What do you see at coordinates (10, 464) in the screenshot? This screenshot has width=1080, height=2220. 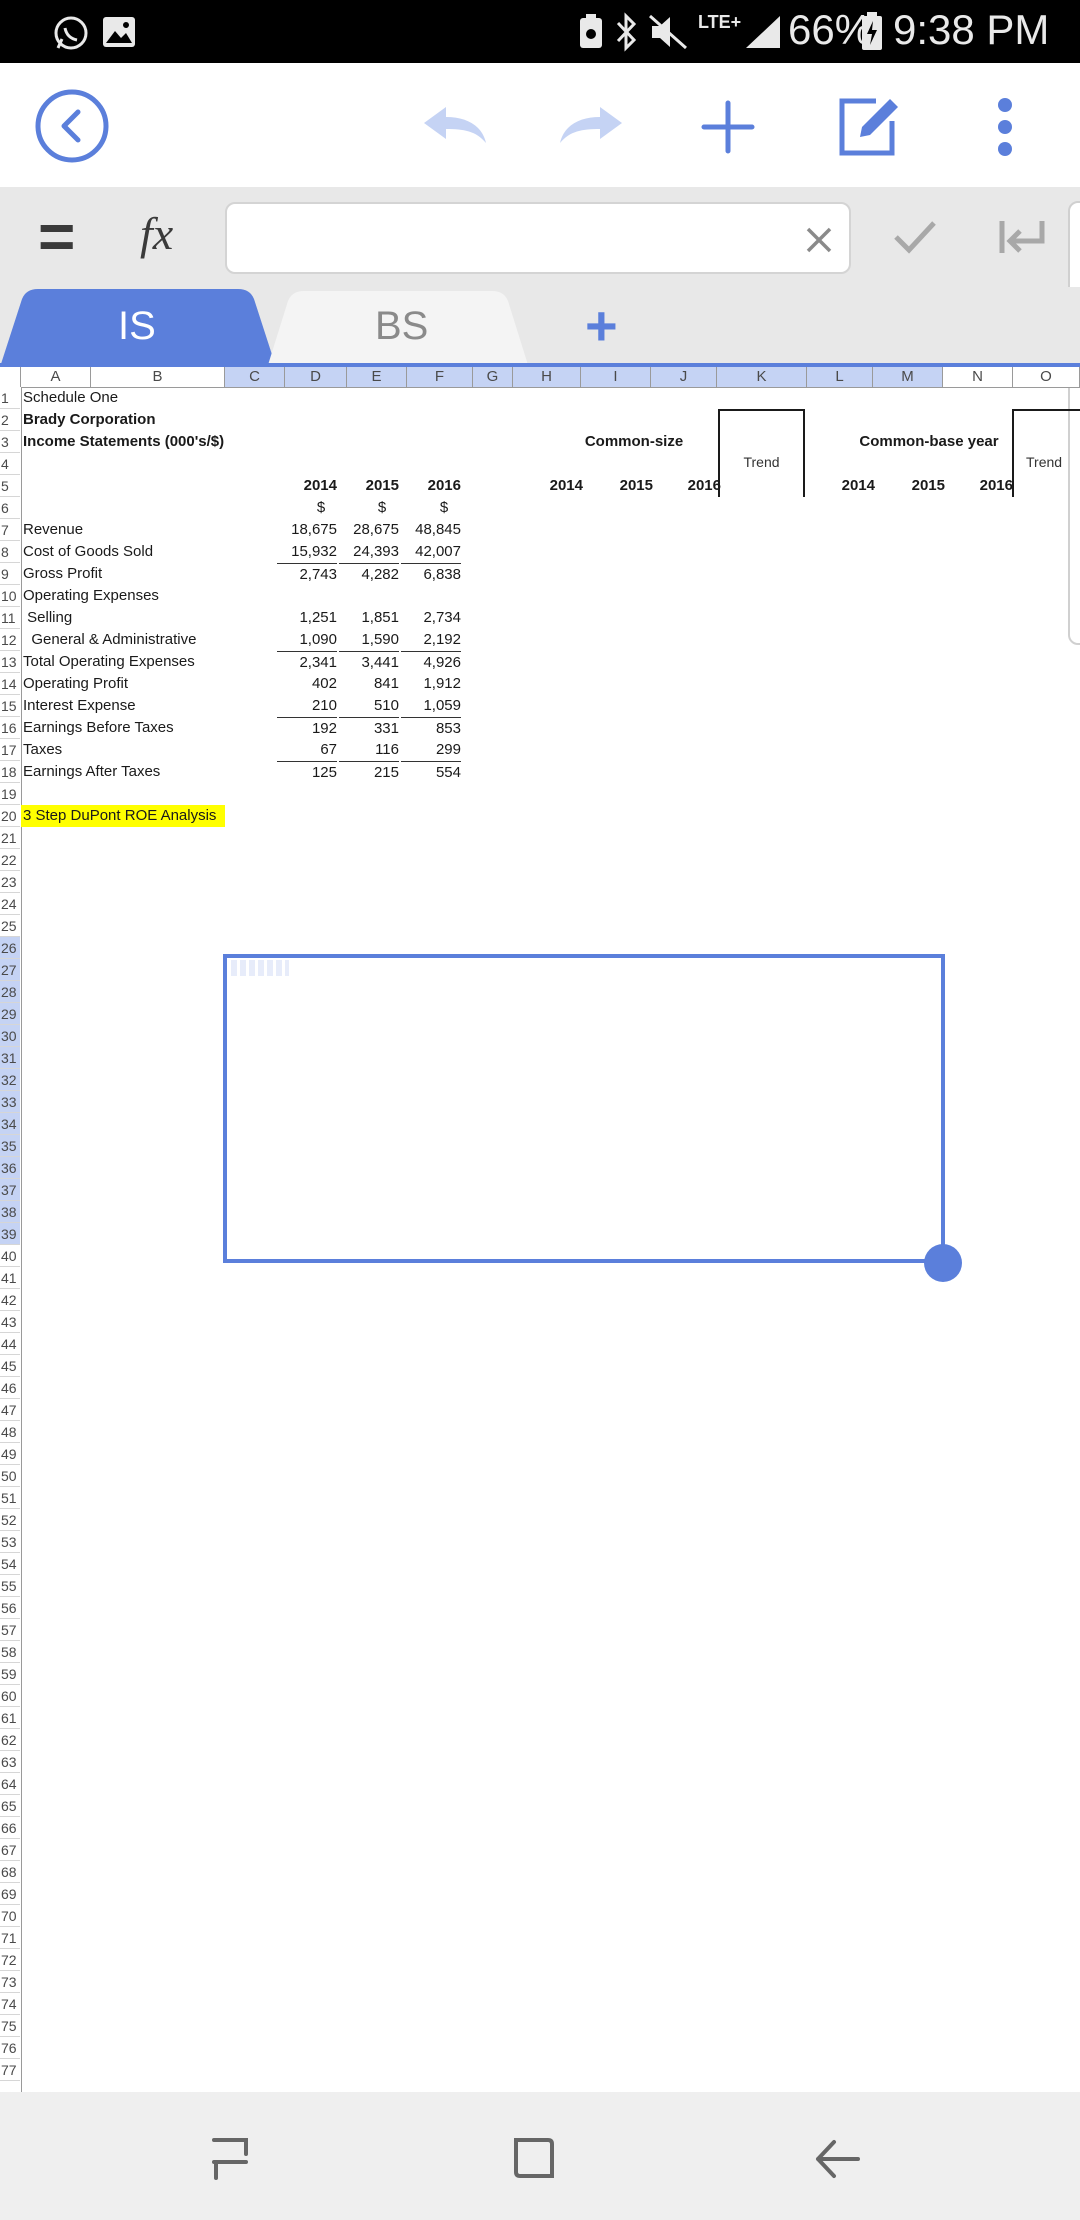 I see `row-header-4: 4` at bounding box center [10, 464].